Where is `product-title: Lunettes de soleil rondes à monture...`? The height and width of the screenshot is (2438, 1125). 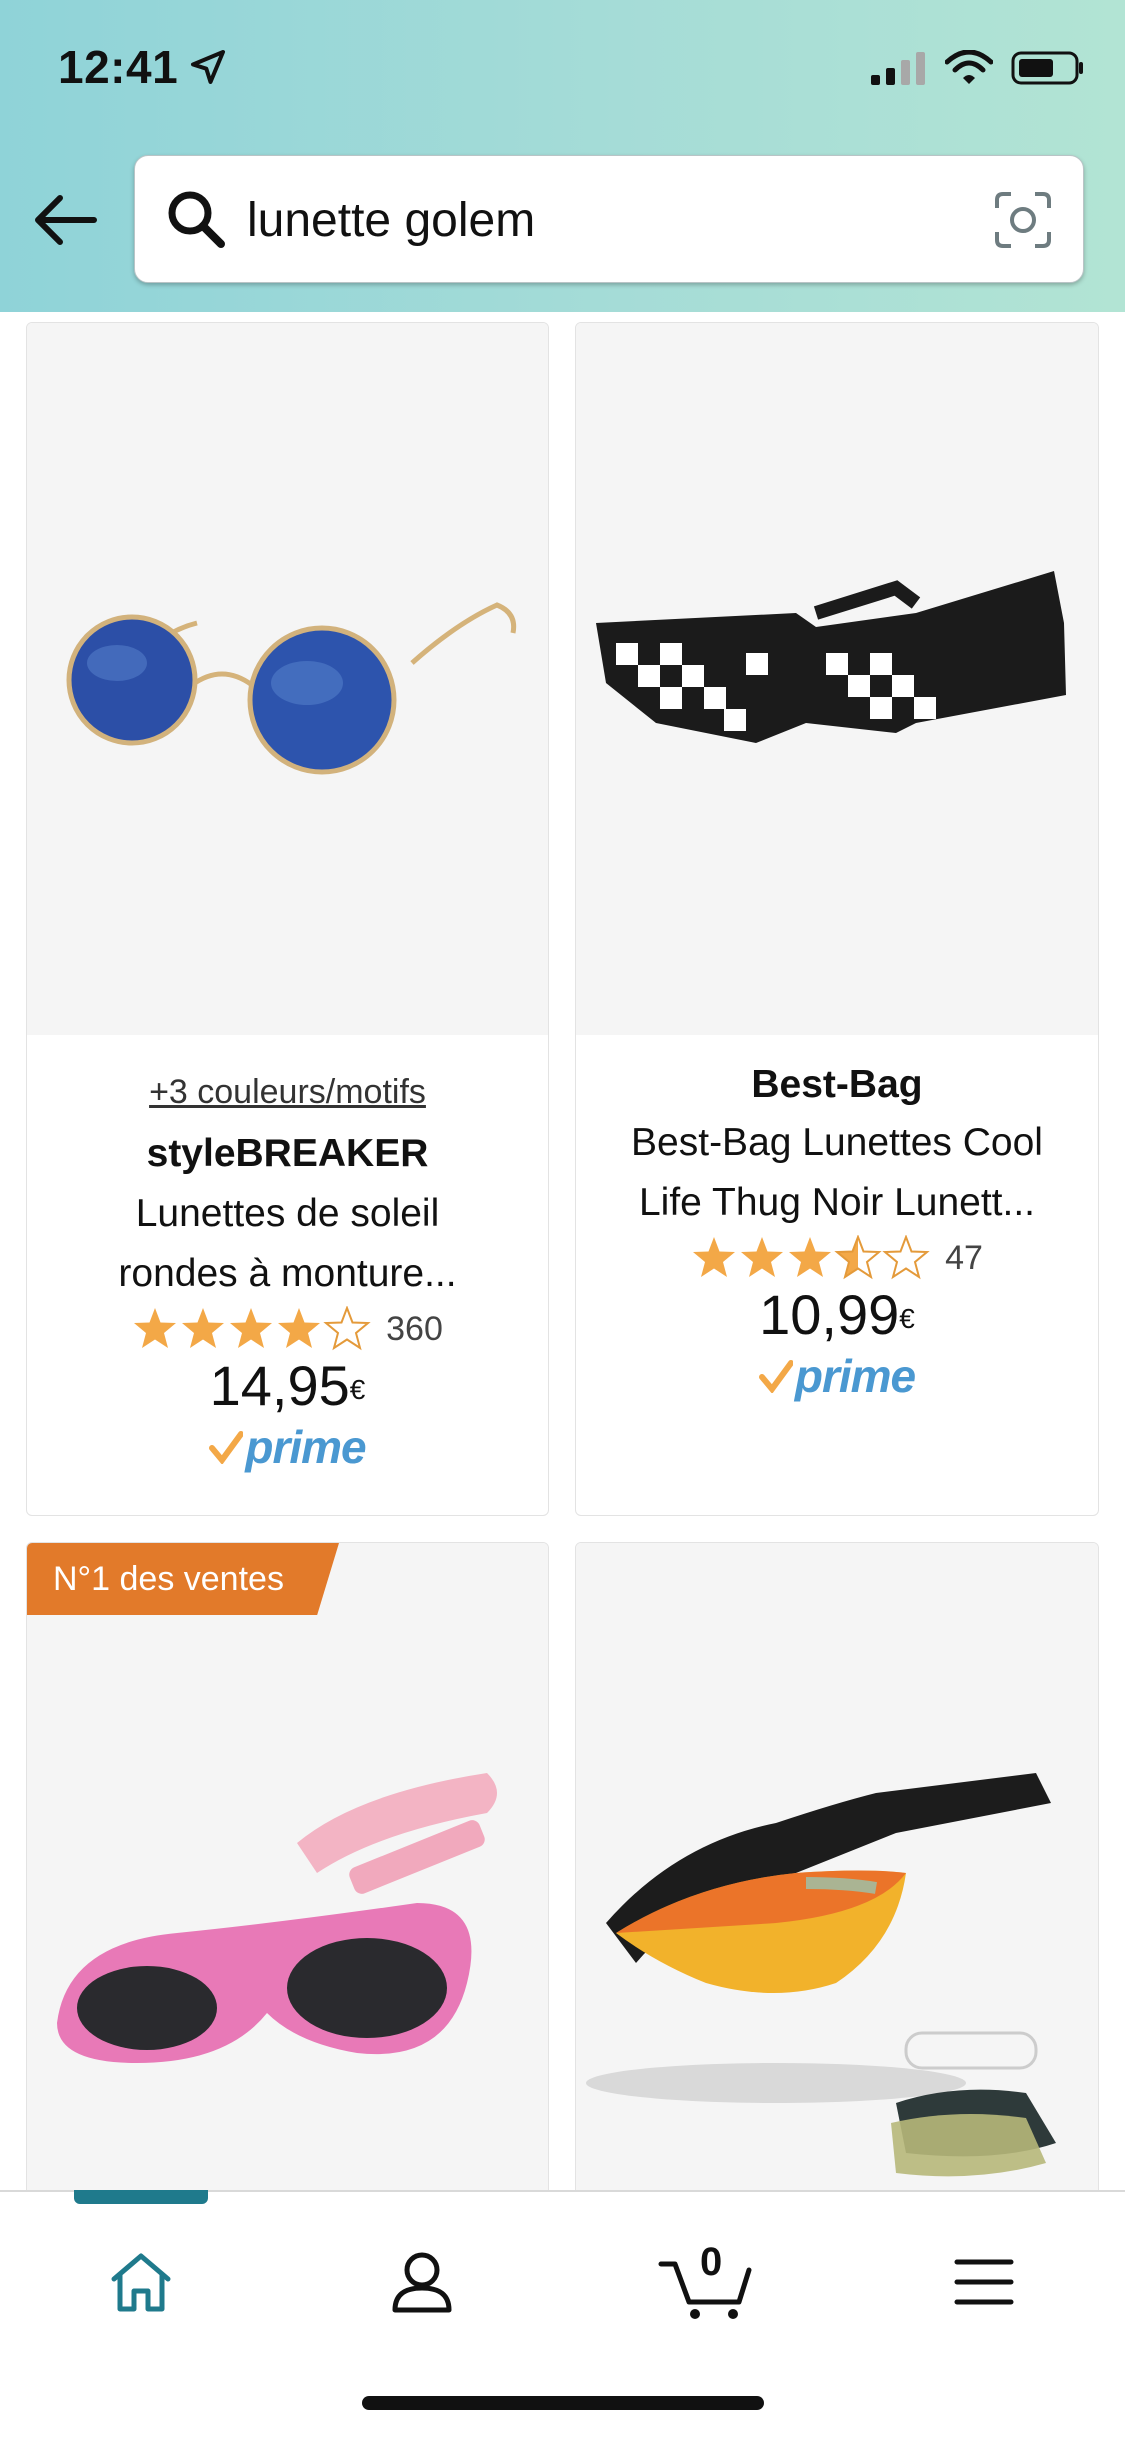
product-title: Lunettes de soleil rondes à monture... is located at coordinates (287, 1244).